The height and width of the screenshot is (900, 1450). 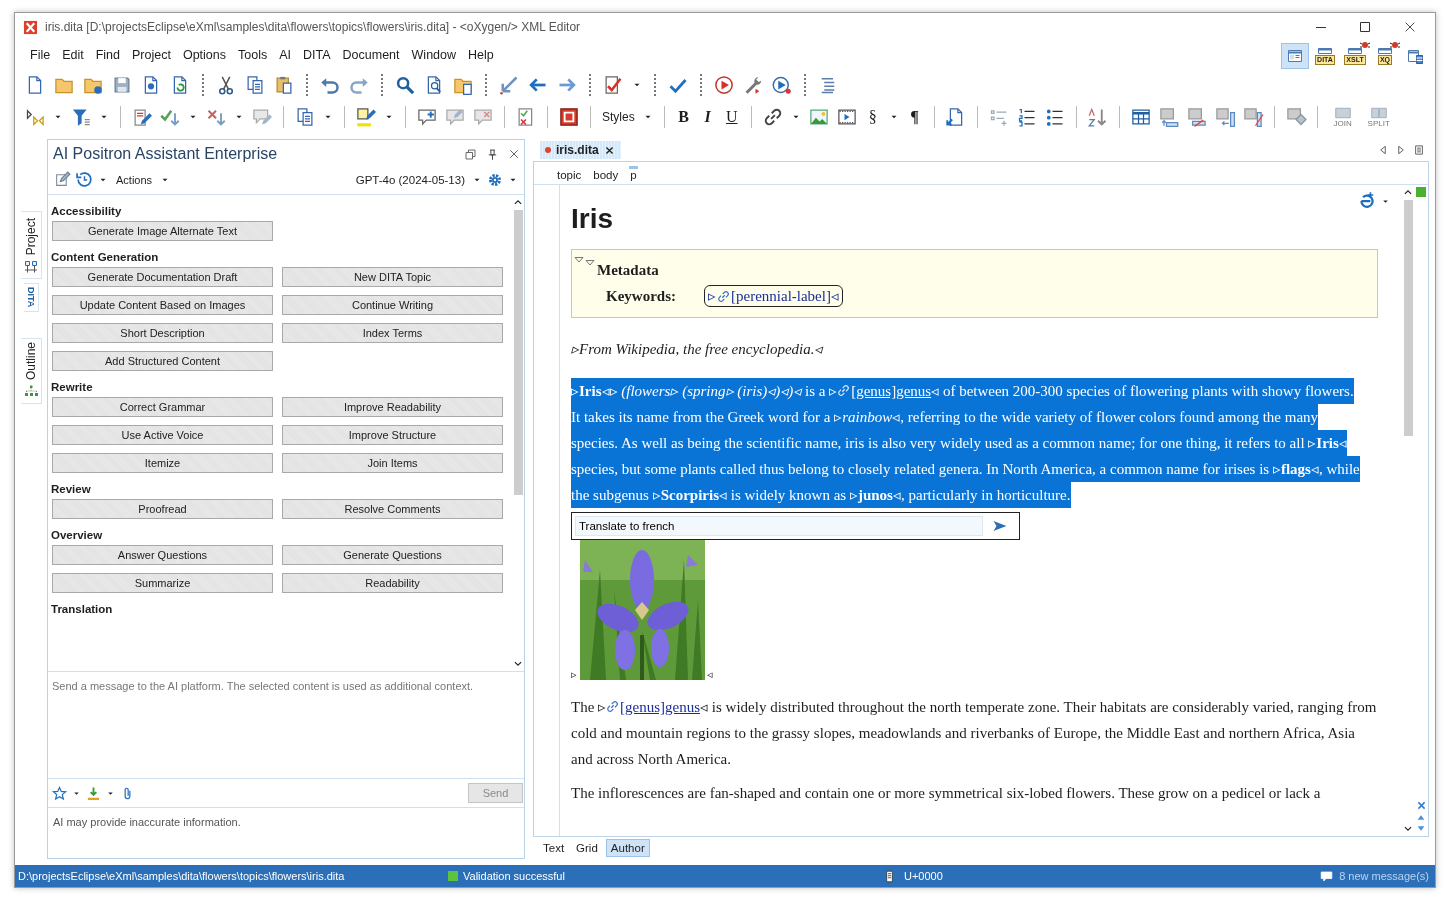 I want to click on menu-item: Tools, so click(x=253, y=55).